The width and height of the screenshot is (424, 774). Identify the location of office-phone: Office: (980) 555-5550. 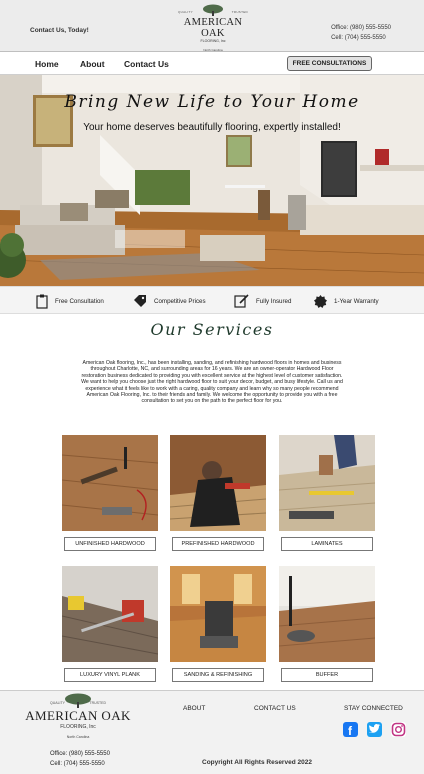
(361, 28).